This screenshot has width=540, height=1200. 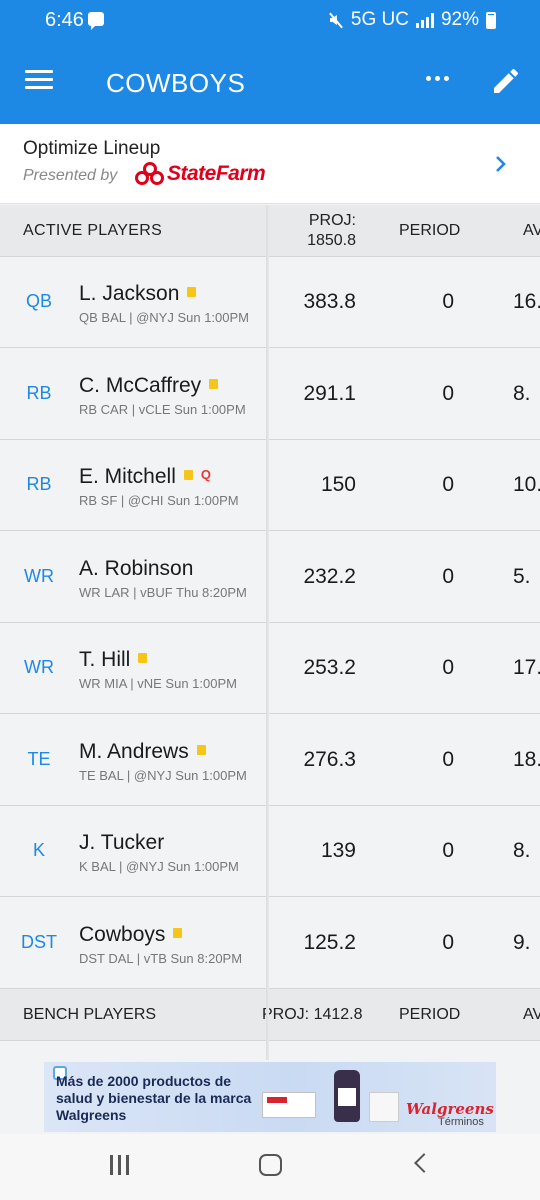 What do you see at coordinates (205, 474) in the screenshot?
I see `questionable-status-icon: Q` at bounding box center [205, 474].